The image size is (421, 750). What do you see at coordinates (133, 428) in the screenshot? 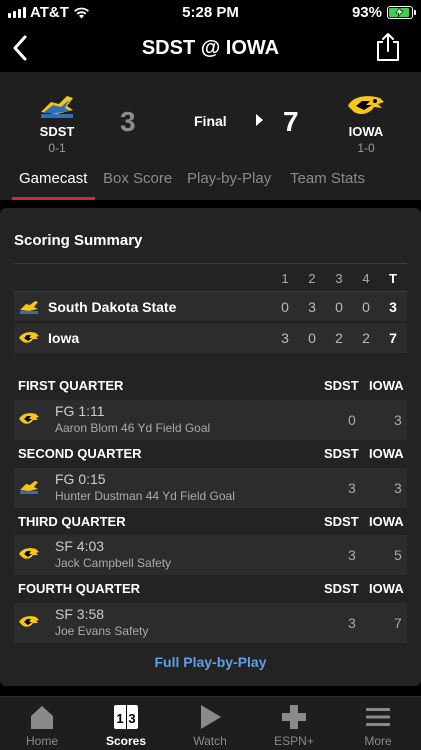
I see `play-description: Aaron Blom 46 Yd Field Goal` at bounding box center [133, 428].